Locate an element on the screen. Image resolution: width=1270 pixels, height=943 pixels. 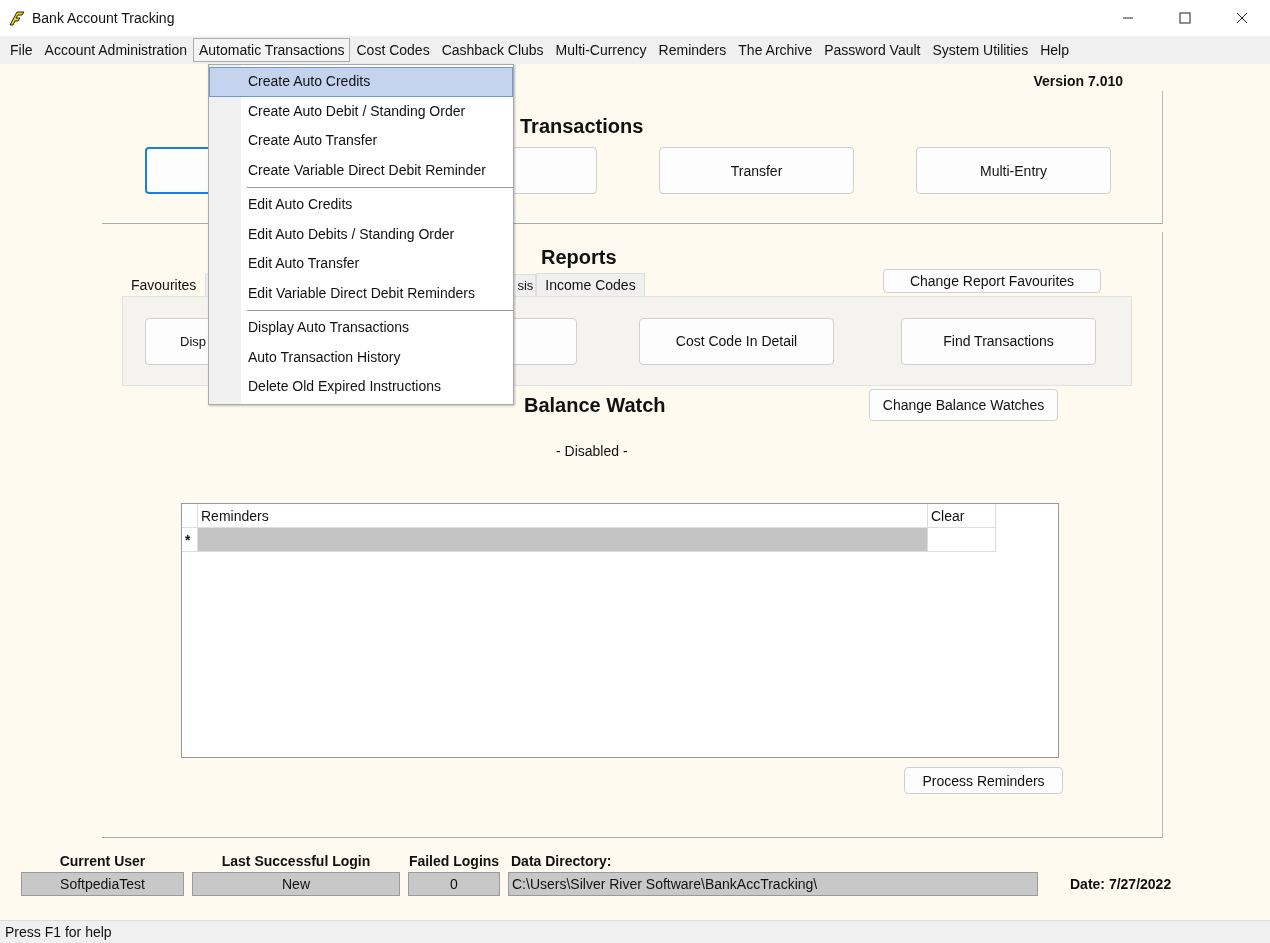
balance-watch-status: - Disabled - is located at coordinates (592, 451).